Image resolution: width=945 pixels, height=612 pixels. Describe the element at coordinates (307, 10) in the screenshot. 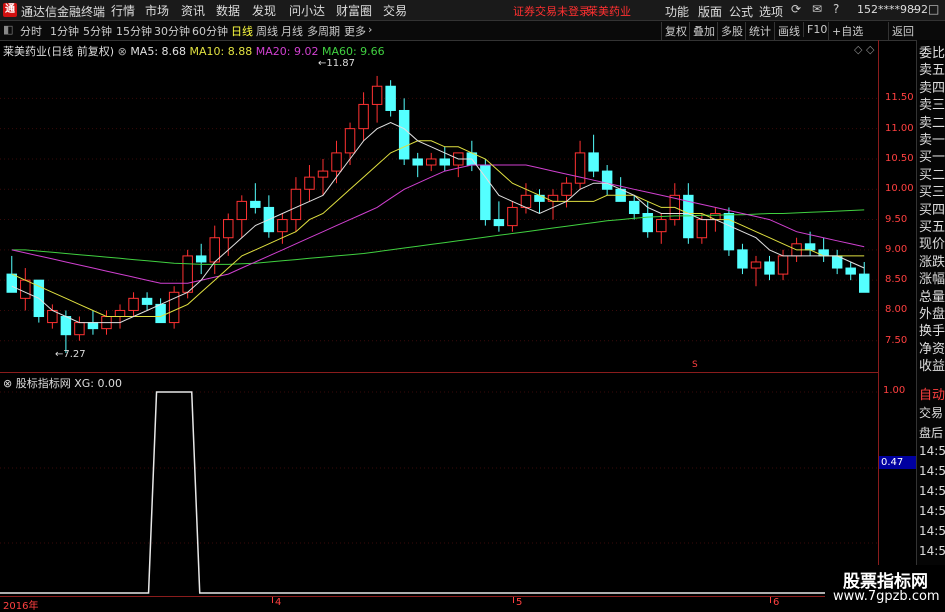

I see `menu-wenxiaoda: 问小达` at that location.